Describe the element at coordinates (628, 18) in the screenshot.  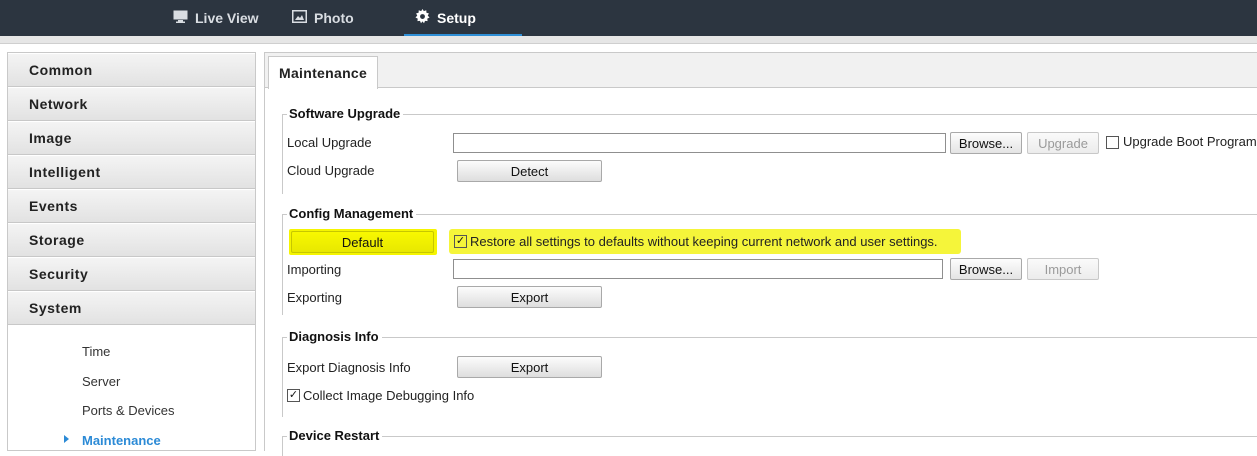
I see `top-nav-bar: Live View Photo Setup` at that location.